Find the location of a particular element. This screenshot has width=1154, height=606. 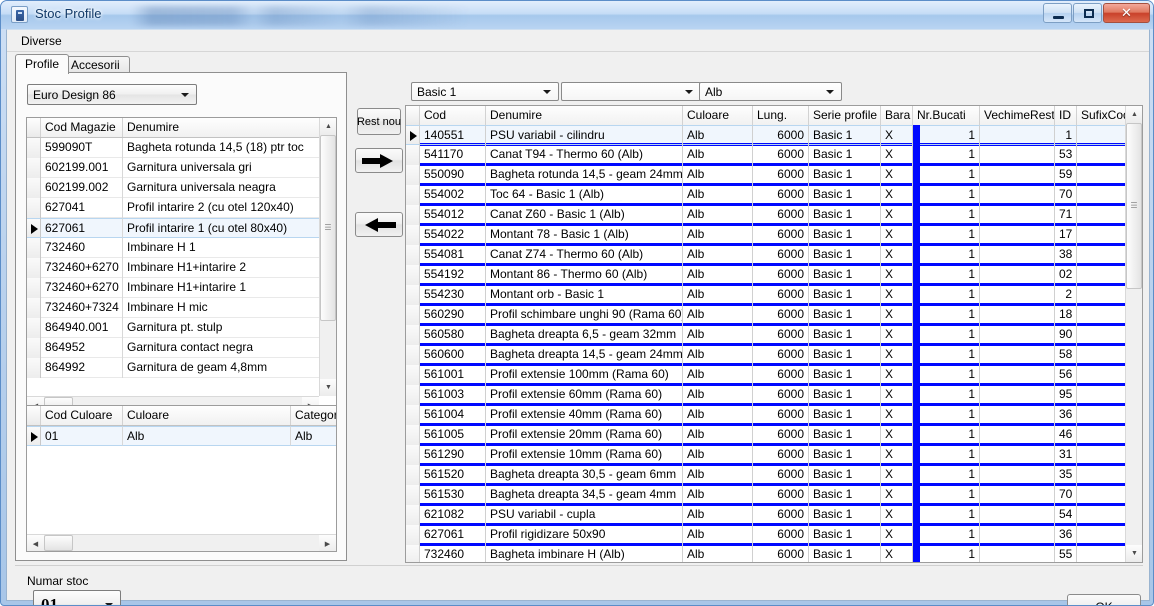

scroll-up-icon: ▲ is located at coordinates (328, 126).